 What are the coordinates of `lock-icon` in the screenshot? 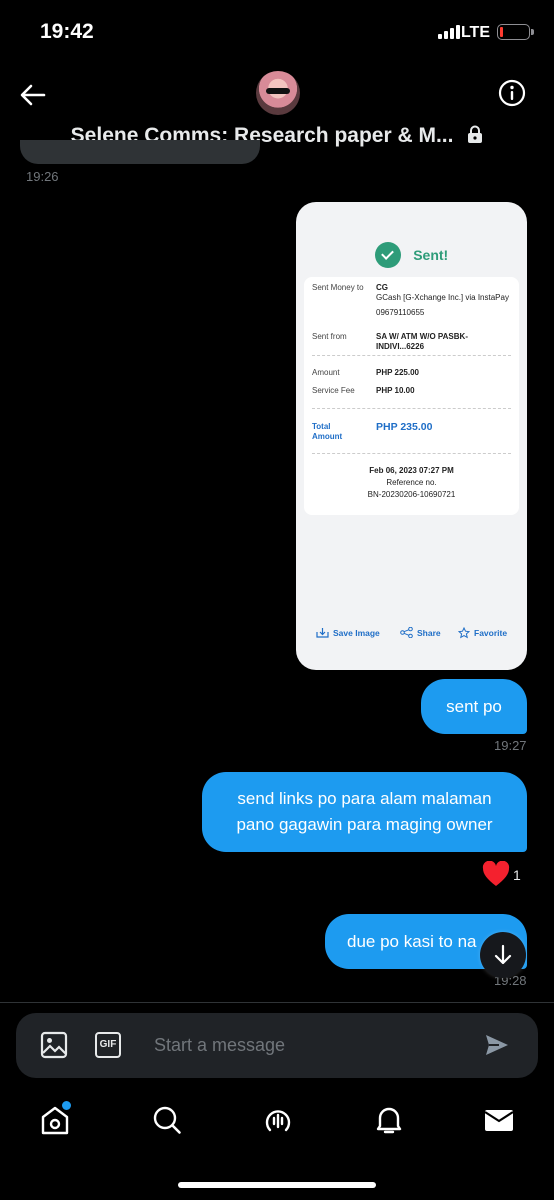 It's located at (475, 134).